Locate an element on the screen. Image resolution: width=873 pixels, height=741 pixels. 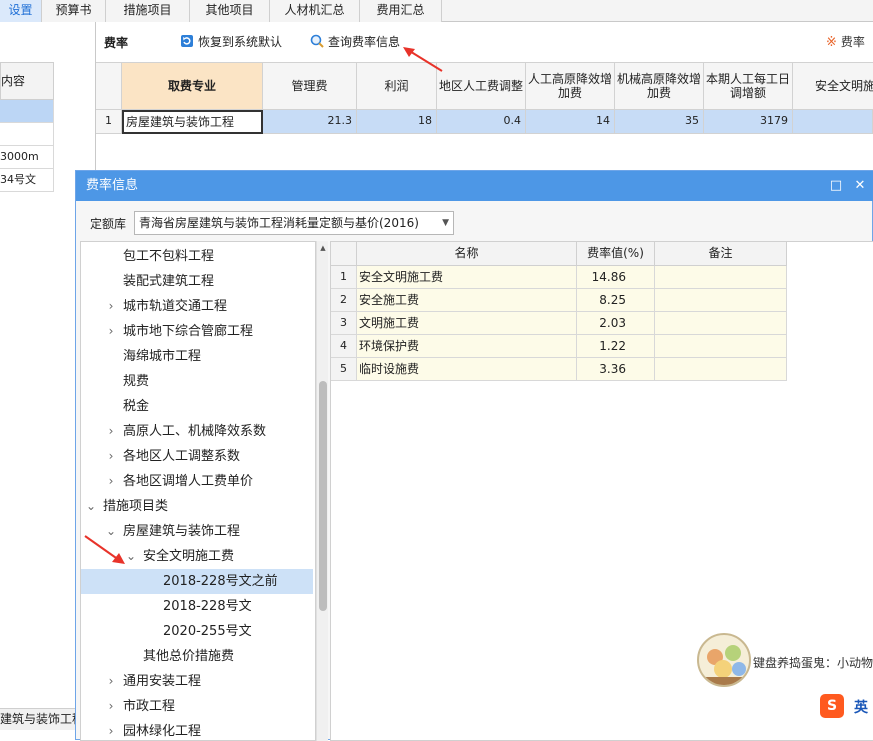
grid-cell-regional-labor: 0.4 is located at coordinates (481, 122).